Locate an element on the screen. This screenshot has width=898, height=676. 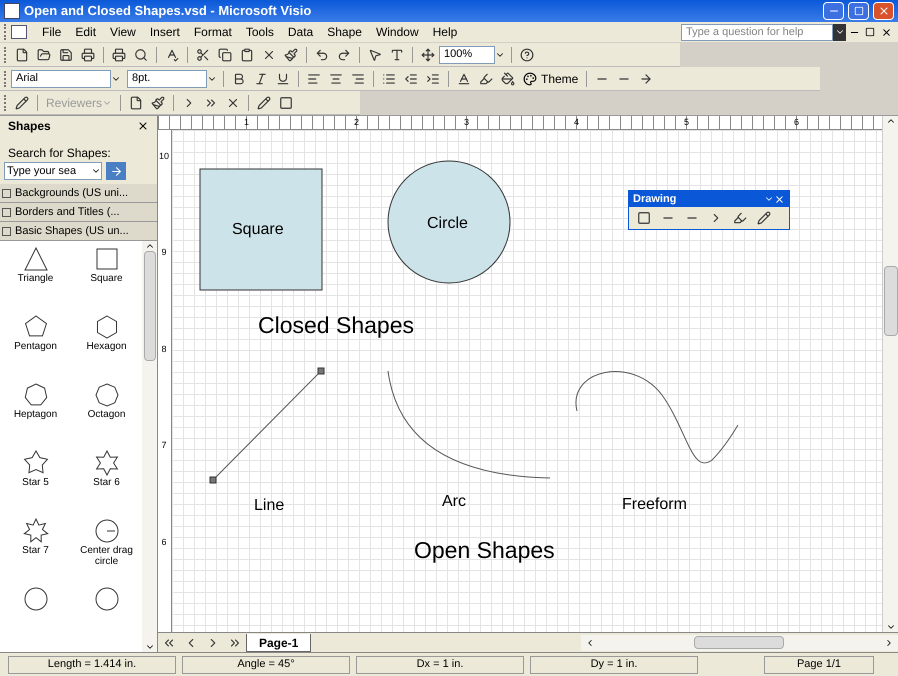
pane-icon is located at coordinates (286, 103).